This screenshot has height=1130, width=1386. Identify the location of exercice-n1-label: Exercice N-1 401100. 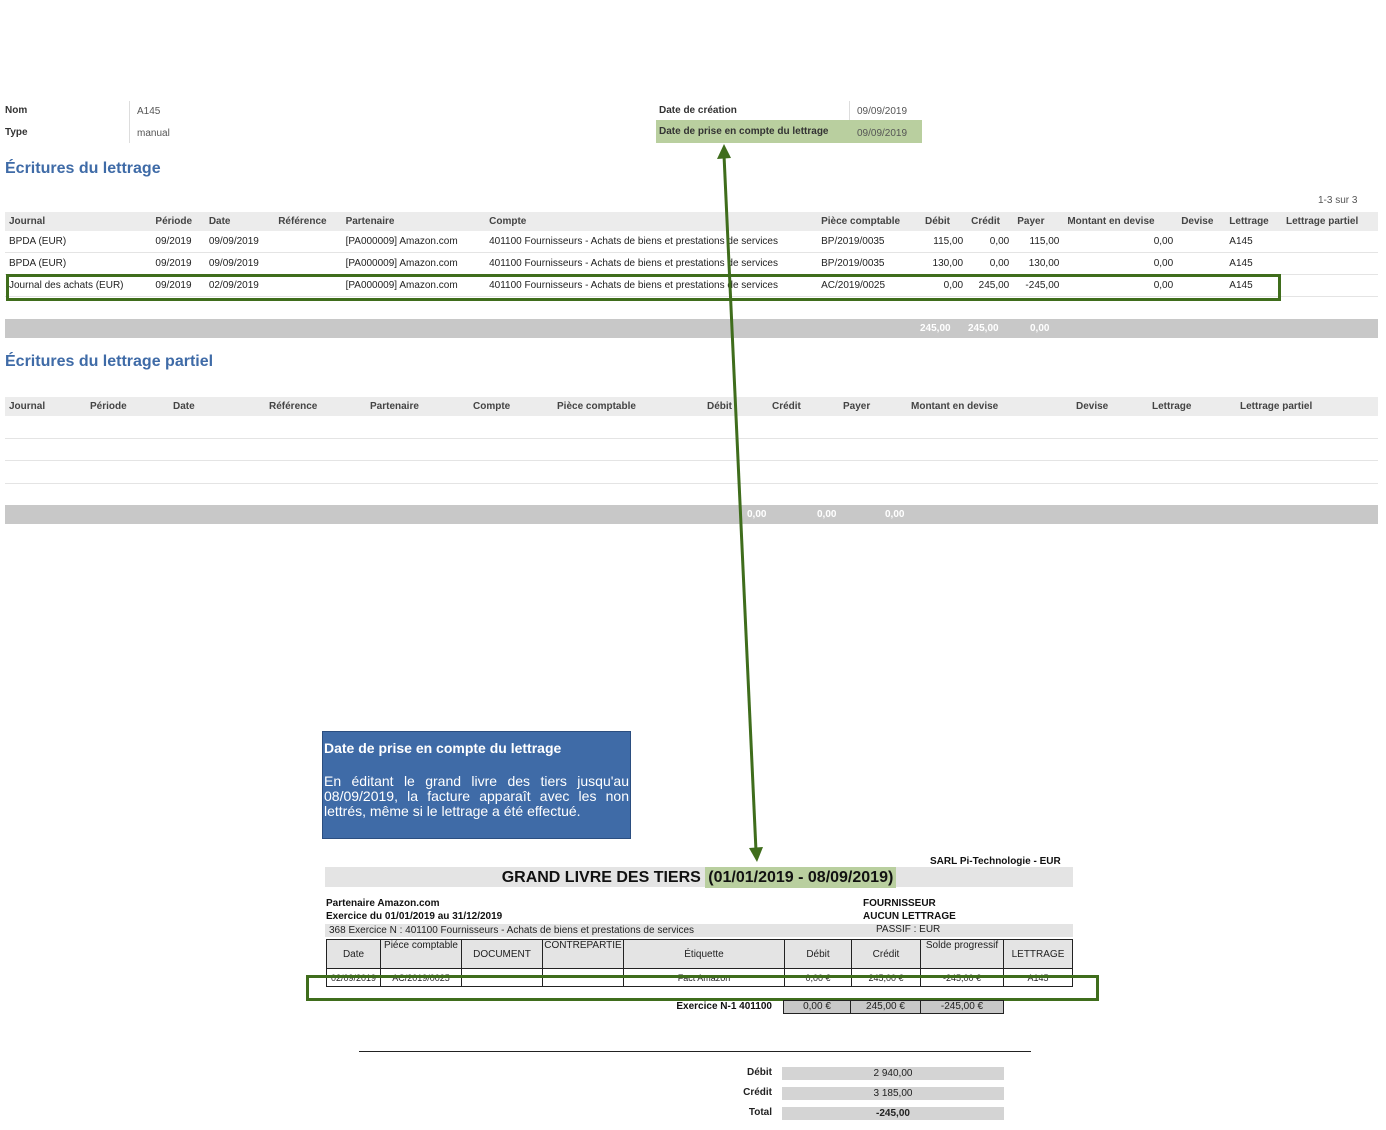
(724, 1006).